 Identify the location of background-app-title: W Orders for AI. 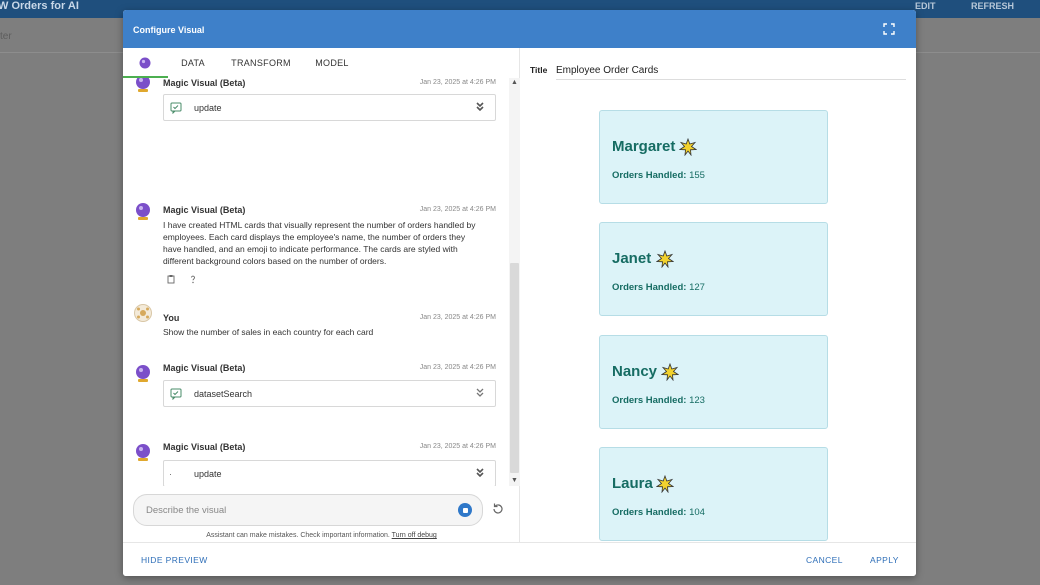
(39, 6).